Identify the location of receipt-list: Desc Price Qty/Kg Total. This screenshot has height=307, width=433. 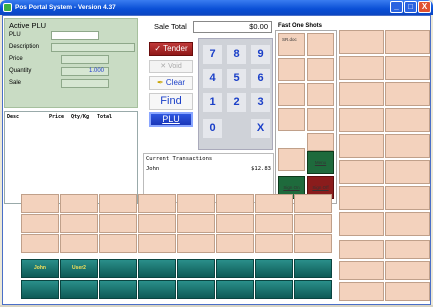
(71, 157).